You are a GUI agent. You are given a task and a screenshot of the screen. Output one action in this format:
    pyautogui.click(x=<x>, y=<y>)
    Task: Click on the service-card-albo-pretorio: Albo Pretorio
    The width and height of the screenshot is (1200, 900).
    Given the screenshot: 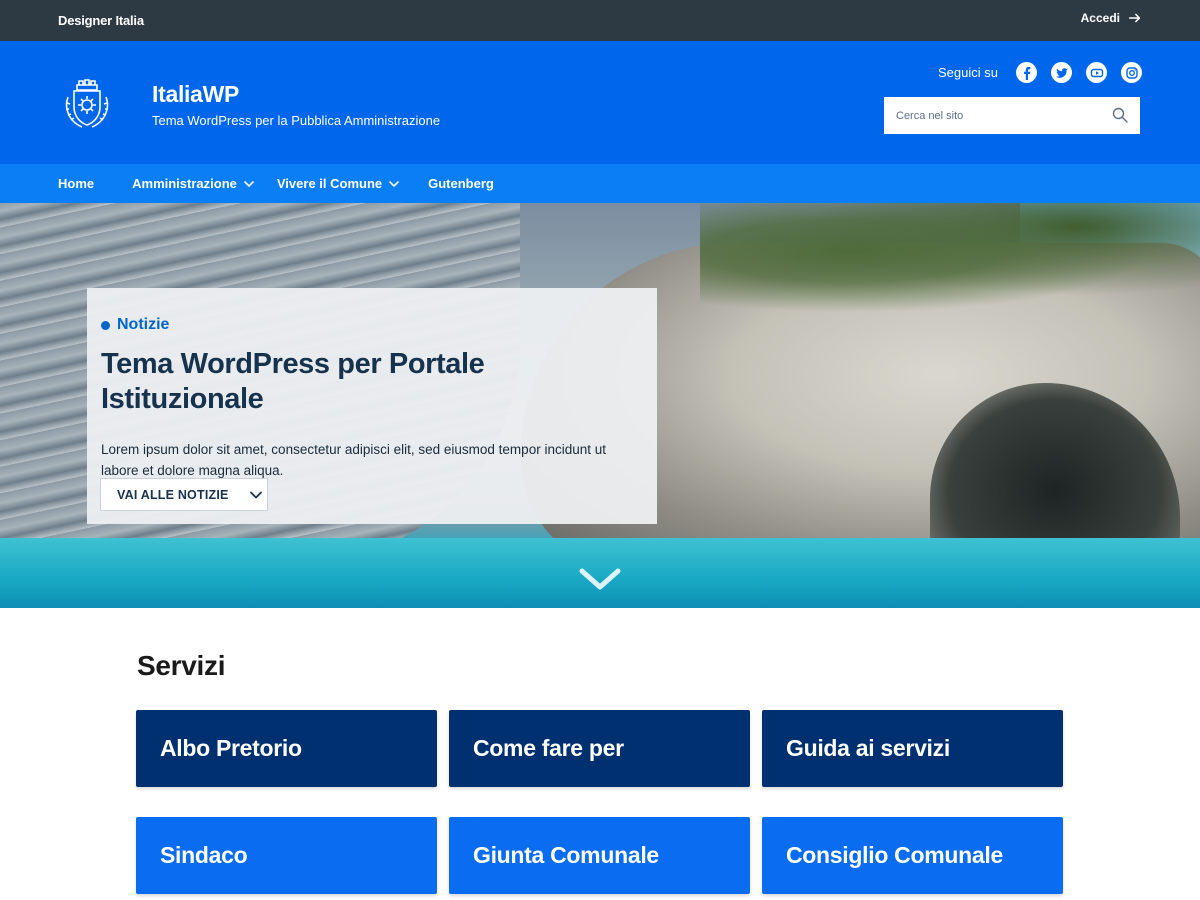 What is the action you would take?
    pyautogui.click(x=286, y=748)
    